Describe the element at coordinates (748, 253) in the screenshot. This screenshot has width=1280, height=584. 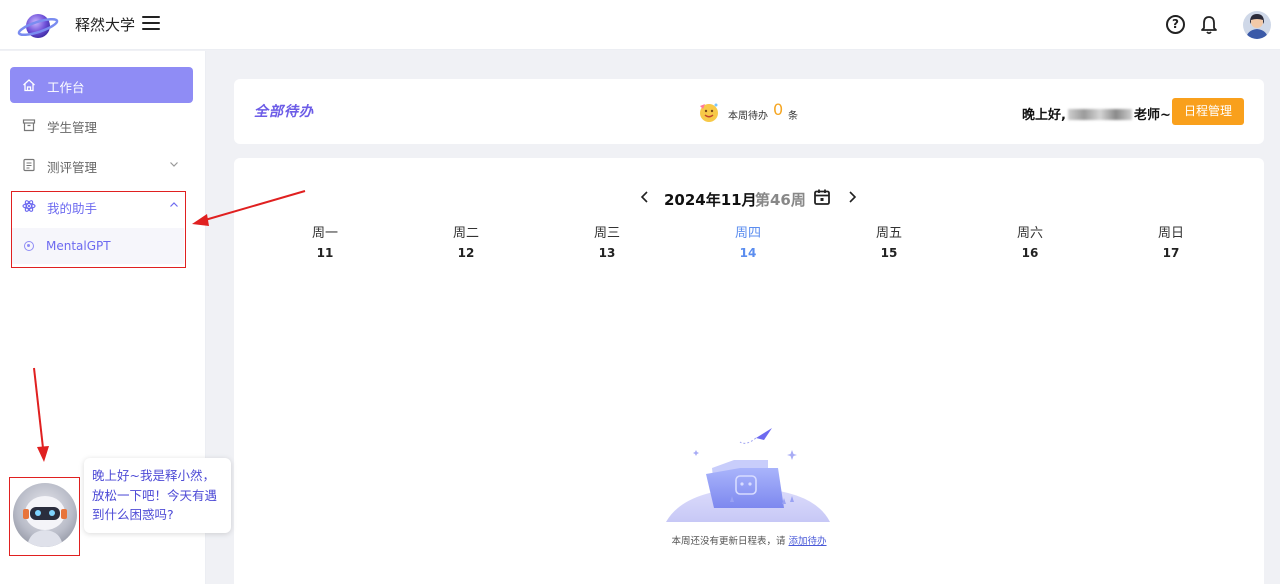
I see `day-date: 14` at that location.